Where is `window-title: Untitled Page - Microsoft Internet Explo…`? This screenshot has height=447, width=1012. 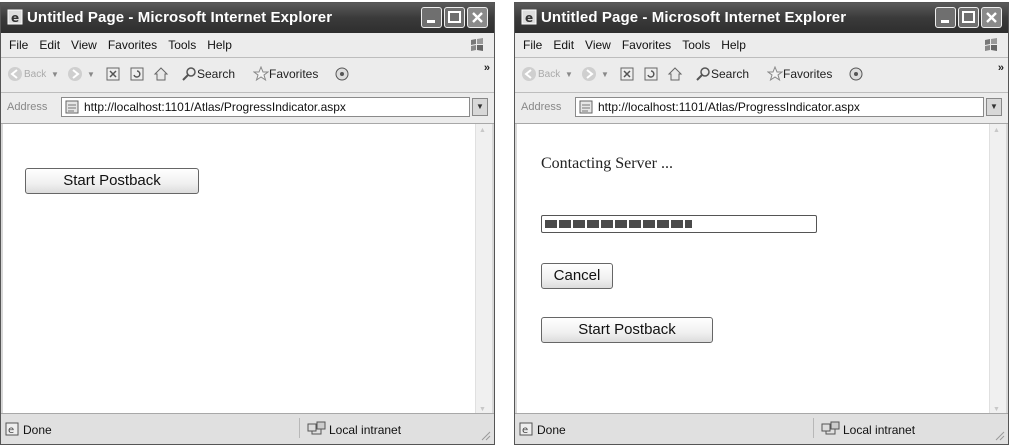
window-title: Untitled Page - Microsoft Internet Explo… is located at coordinates (180, 17).